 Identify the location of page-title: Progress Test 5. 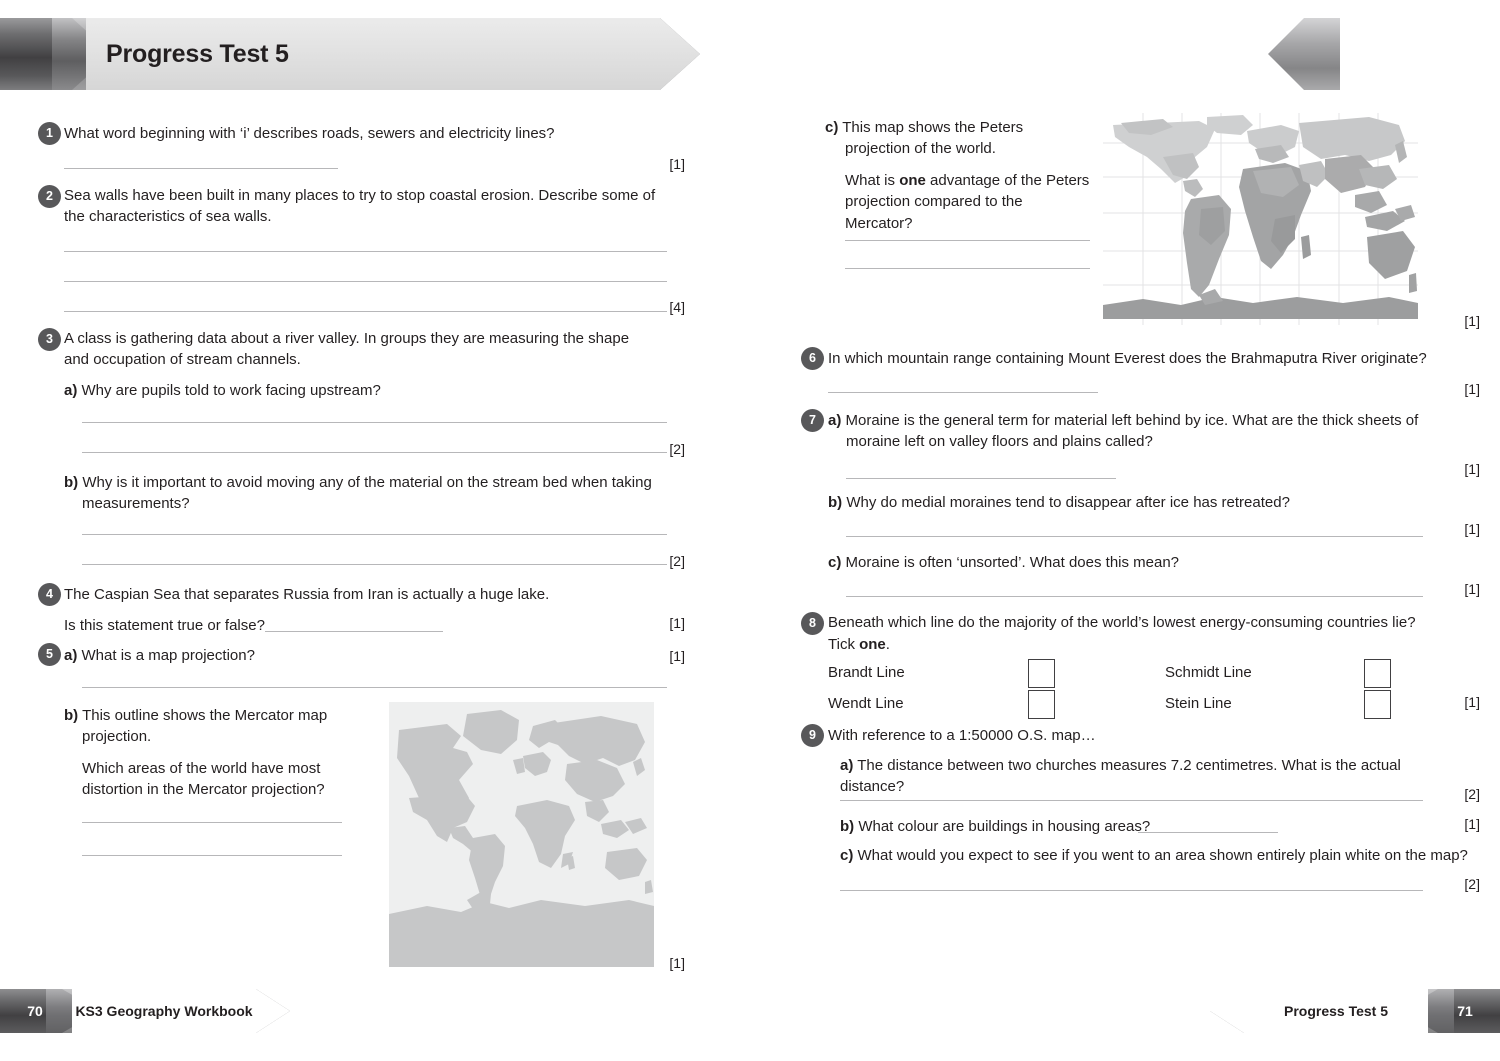
(197, 53).